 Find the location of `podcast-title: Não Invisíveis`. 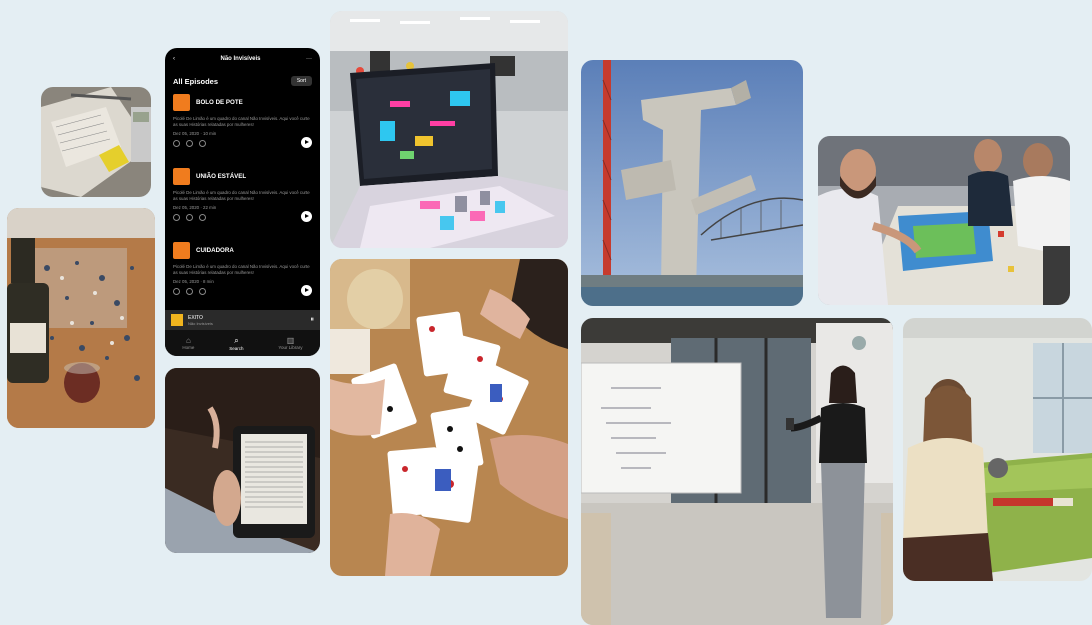

podcast-title: Não Invisíveis is located at coordinates (240, 59).